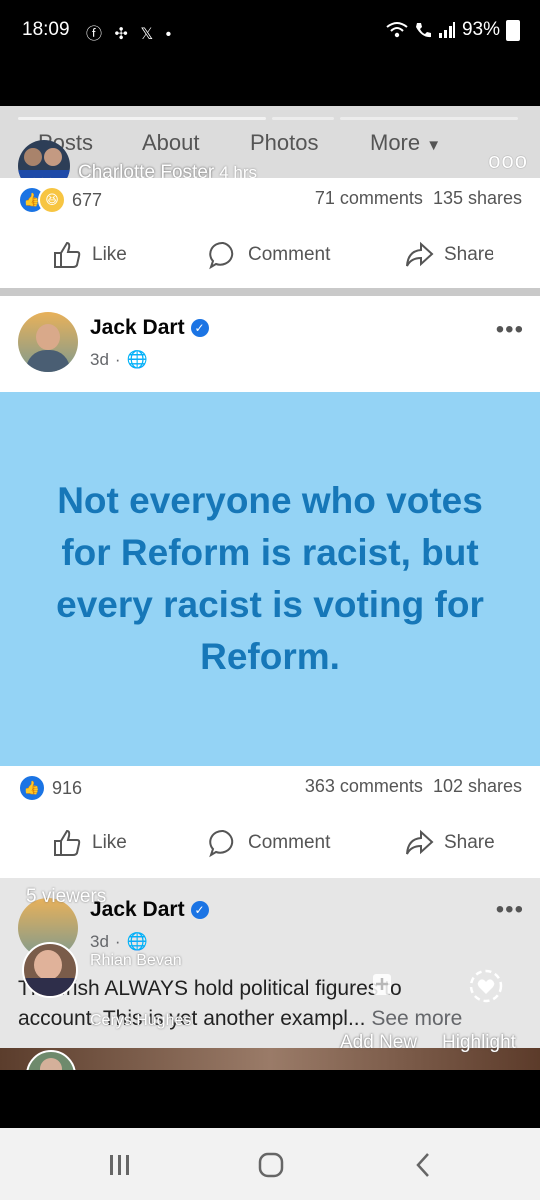 The width and height of the screenshot is (540, 1200). I want to click on pinwheel-icon: ✣, so click(123, 34).